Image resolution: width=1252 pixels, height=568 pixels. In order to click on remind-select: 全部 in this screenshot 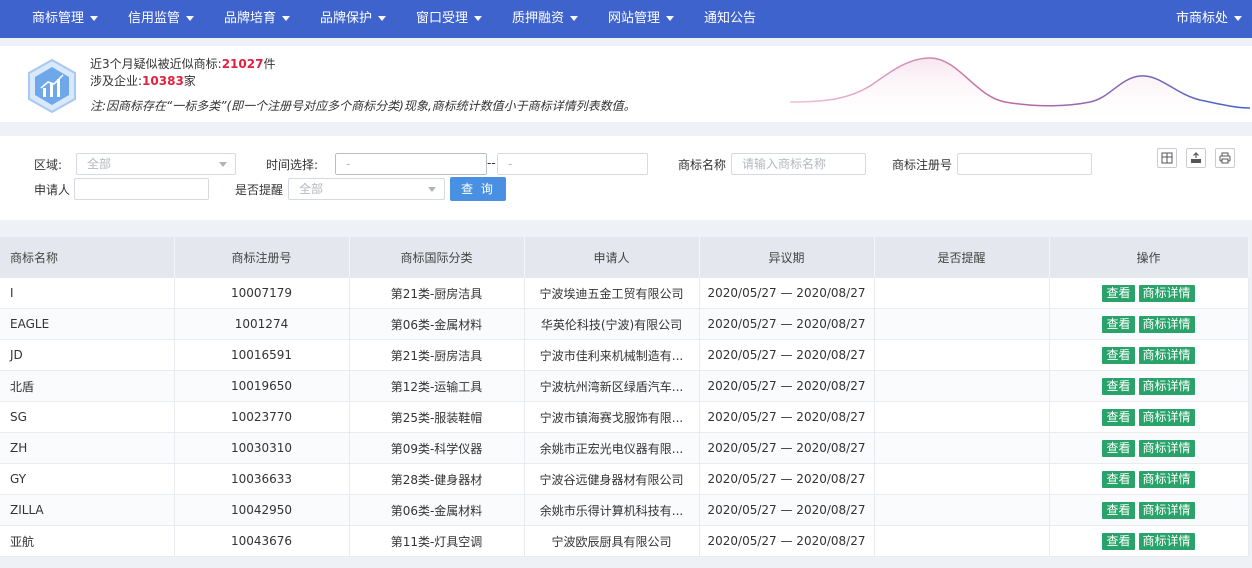, I will do `click(366, 189)`.